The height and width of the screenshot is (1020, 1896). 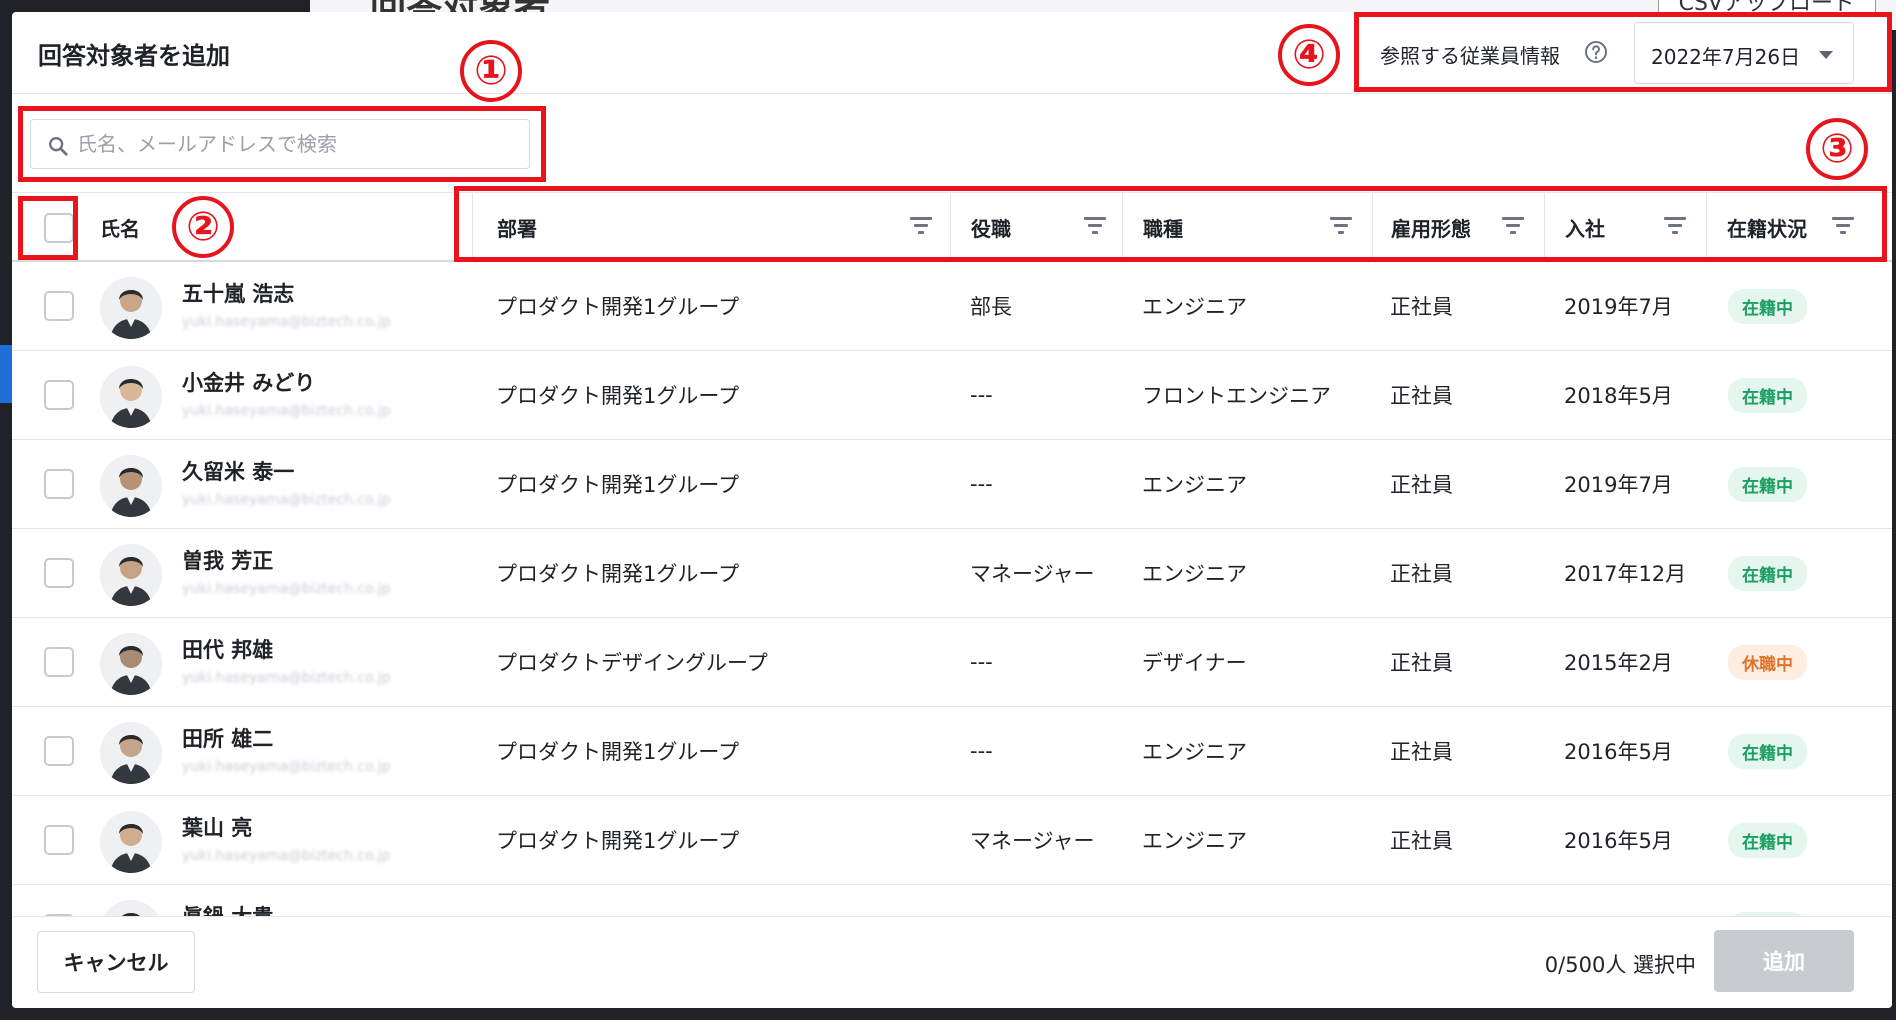 What do you see at coordinates (1194, 663) in the screenshot?
I see `cell-job: デザイナー` at bounding box center [1194, 663].